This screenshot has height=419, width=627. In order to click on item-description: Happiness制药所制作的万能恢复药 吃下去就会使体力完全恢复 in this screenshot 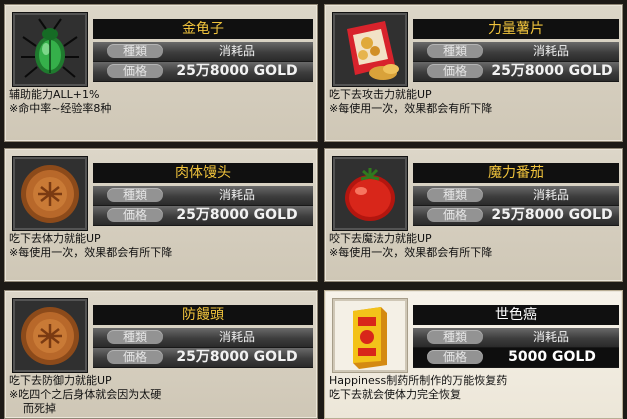, I will do `click(474, 388)`.